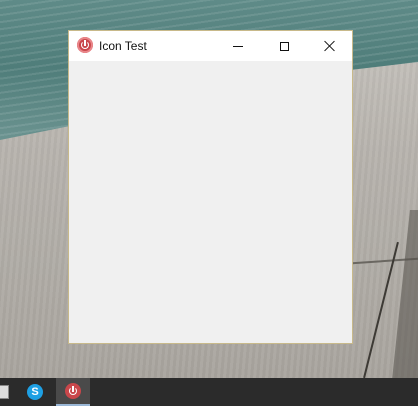 The height and width of the screenshot is (406, 418). I want to click on maximize-icon, so click(284, 46).